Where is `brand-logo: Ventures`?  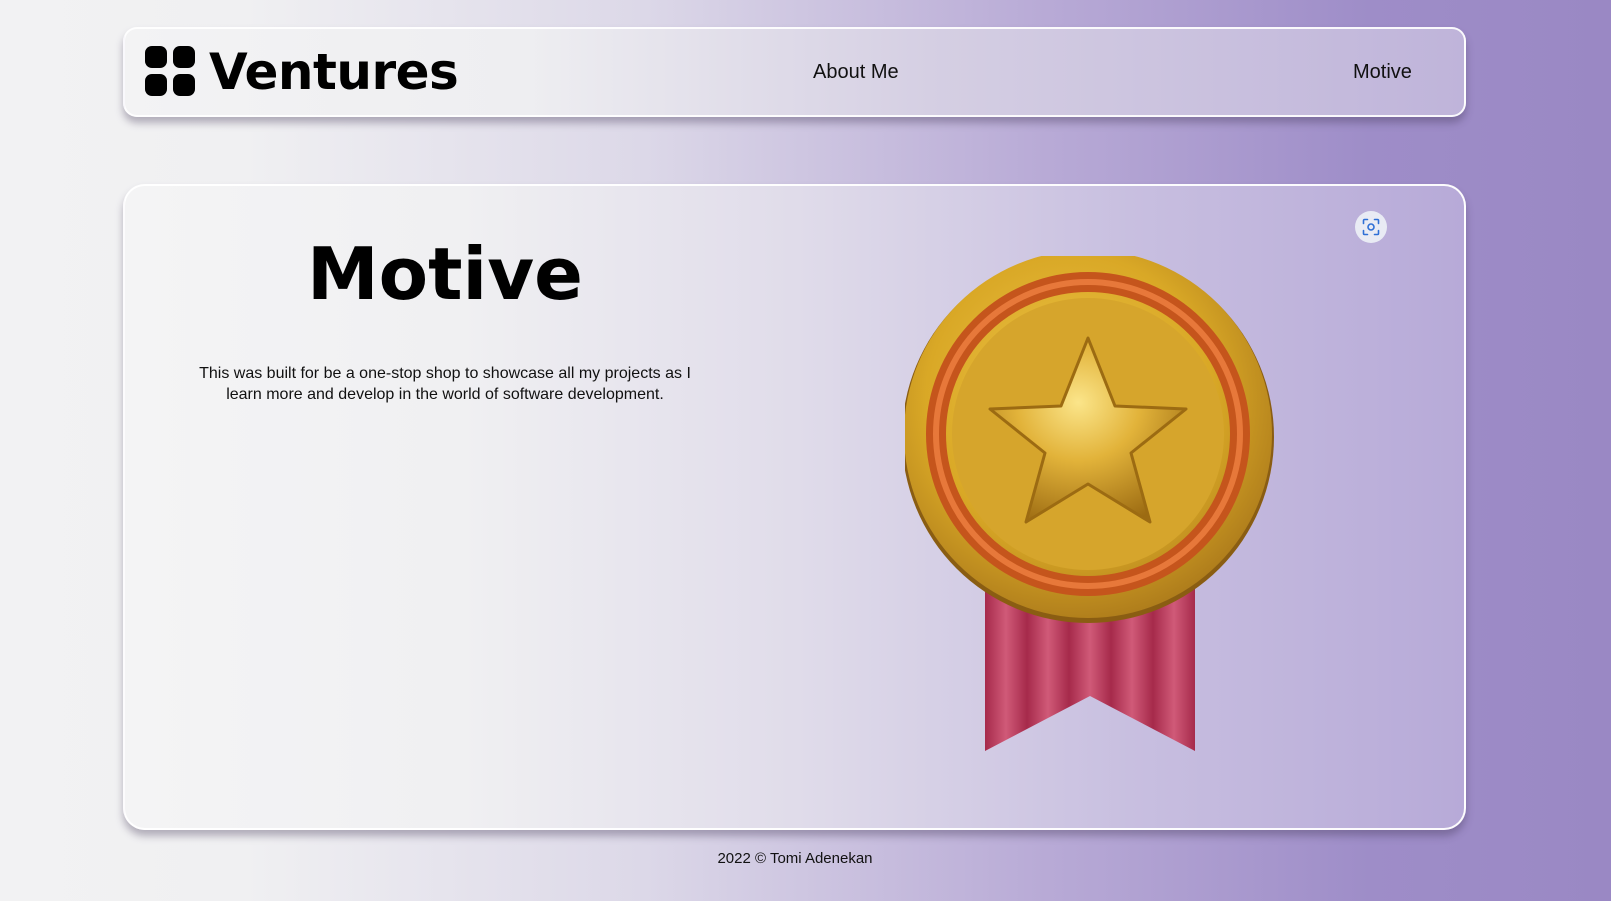
brand-logo: Ventures is located at coordinates (302, 72).